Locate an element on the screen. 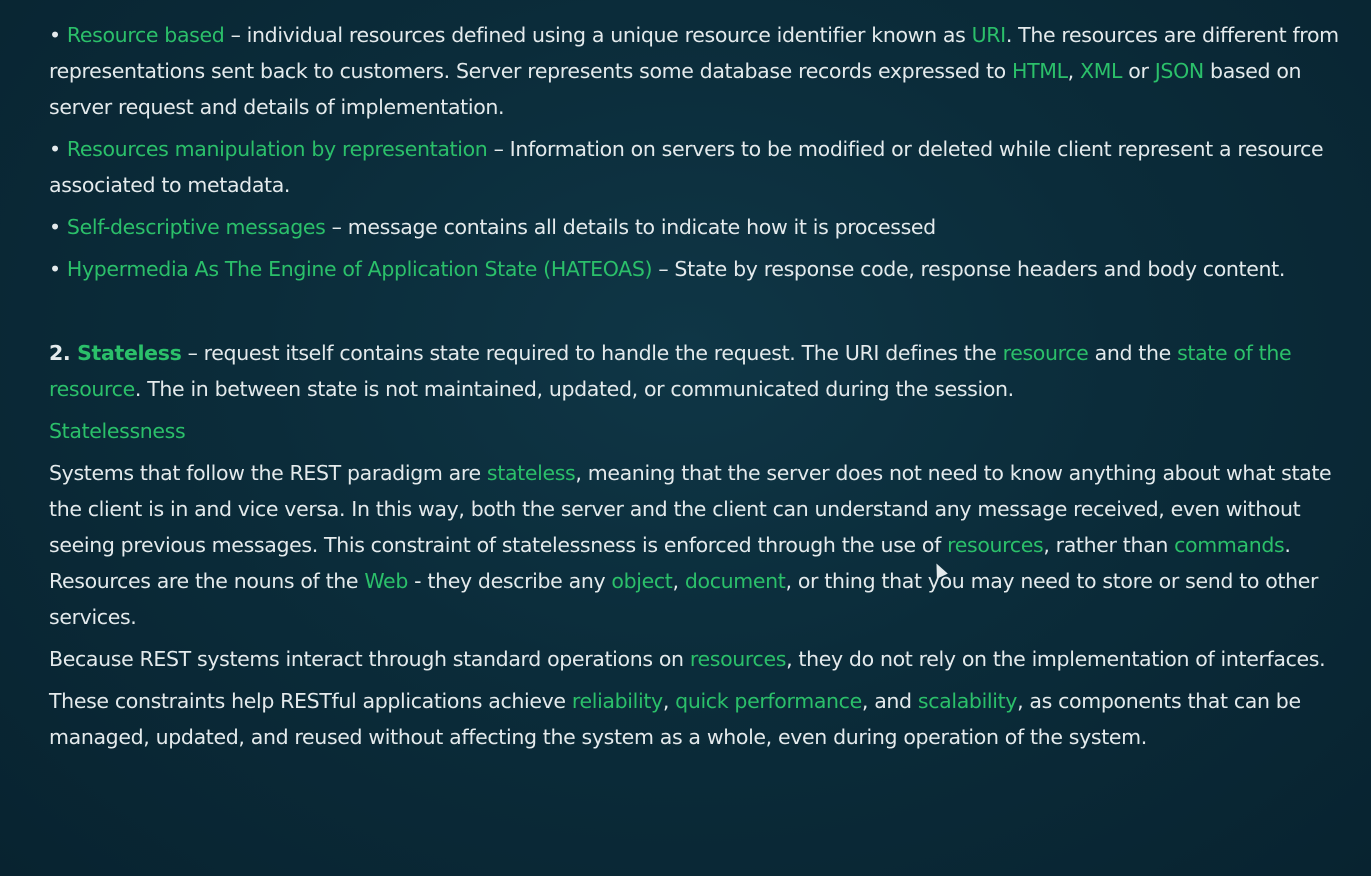  section-number: 2. is located at coordinates (63, 353).